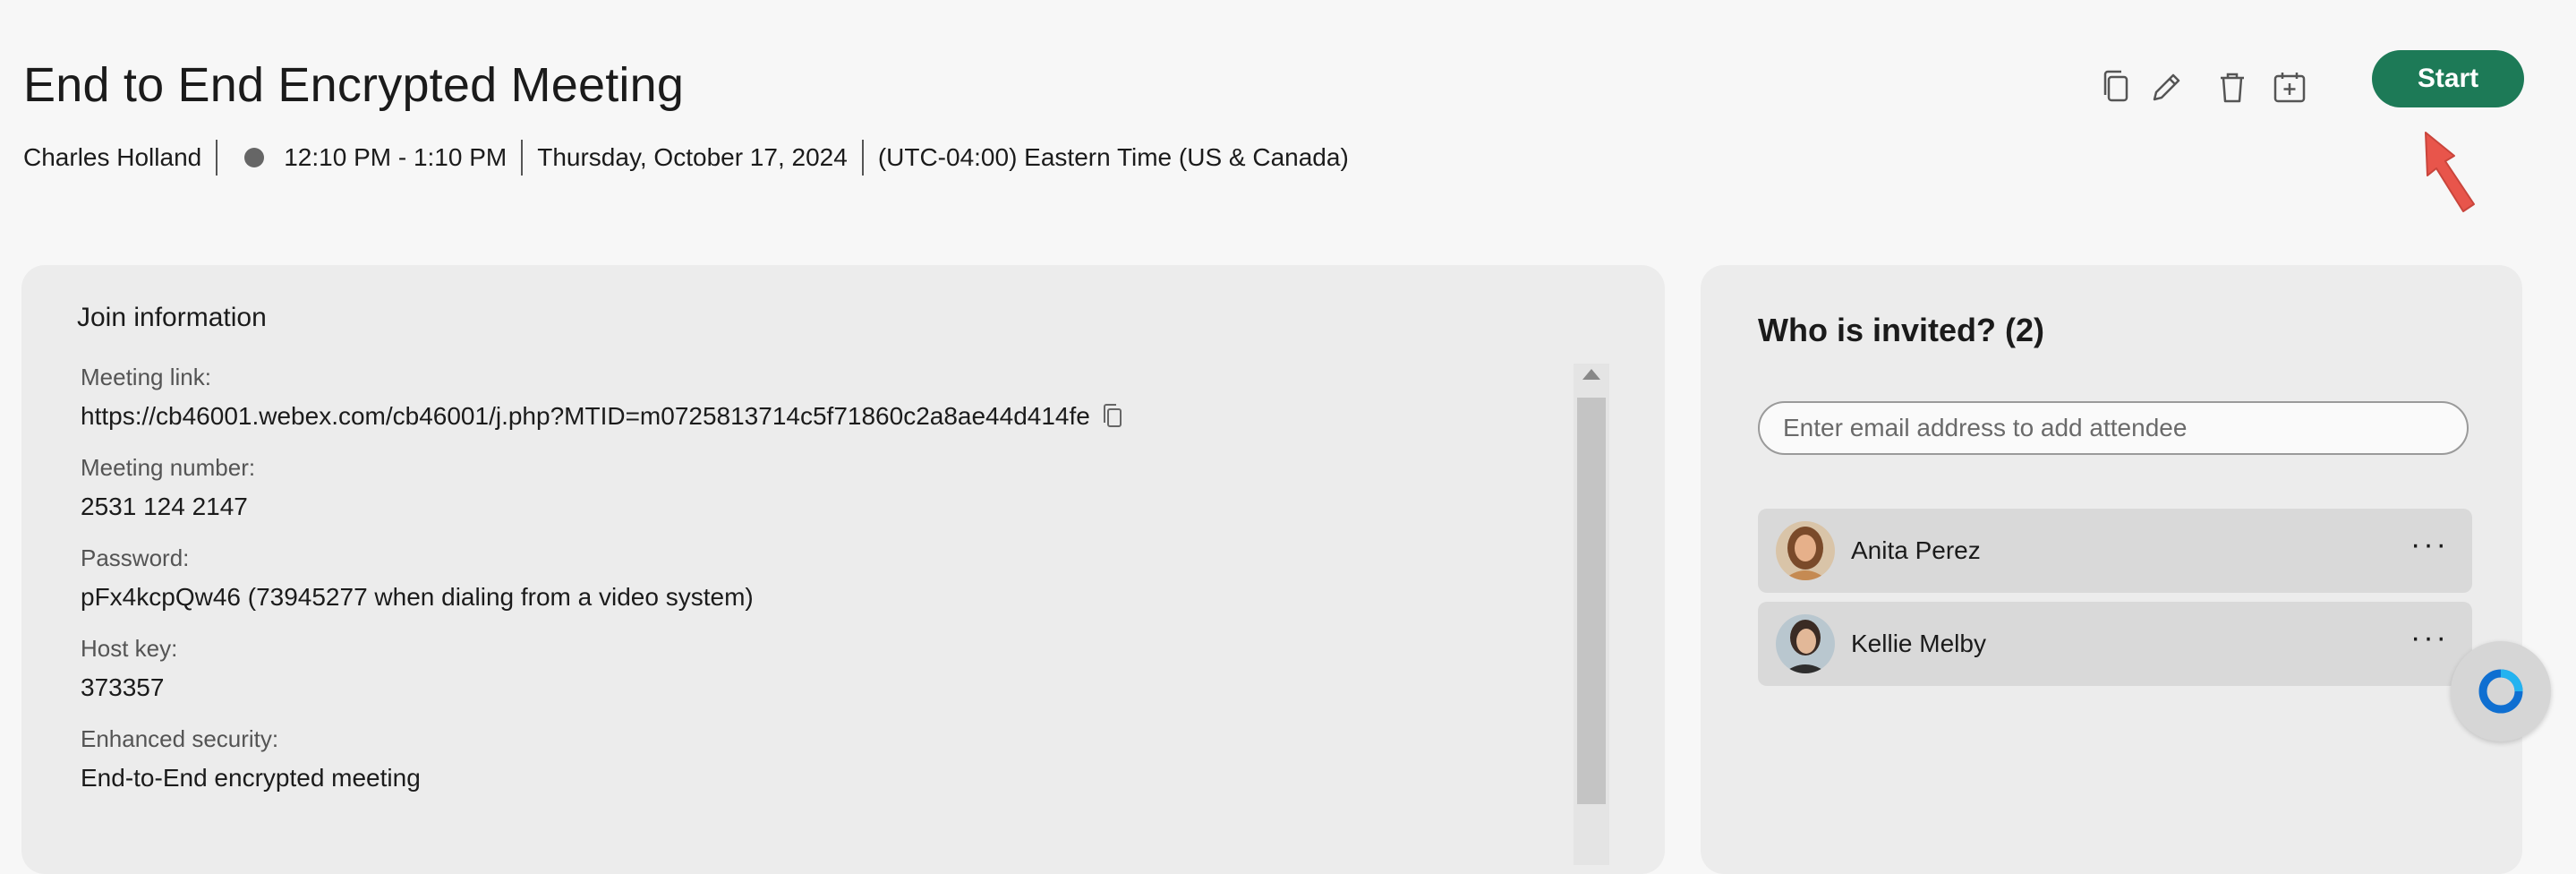 This screenshot has height=874, width=2576. Describe the element at coordinates (2115, 551) in the screenshot. I see `attendee-row: Anita Perez ···` at that location.